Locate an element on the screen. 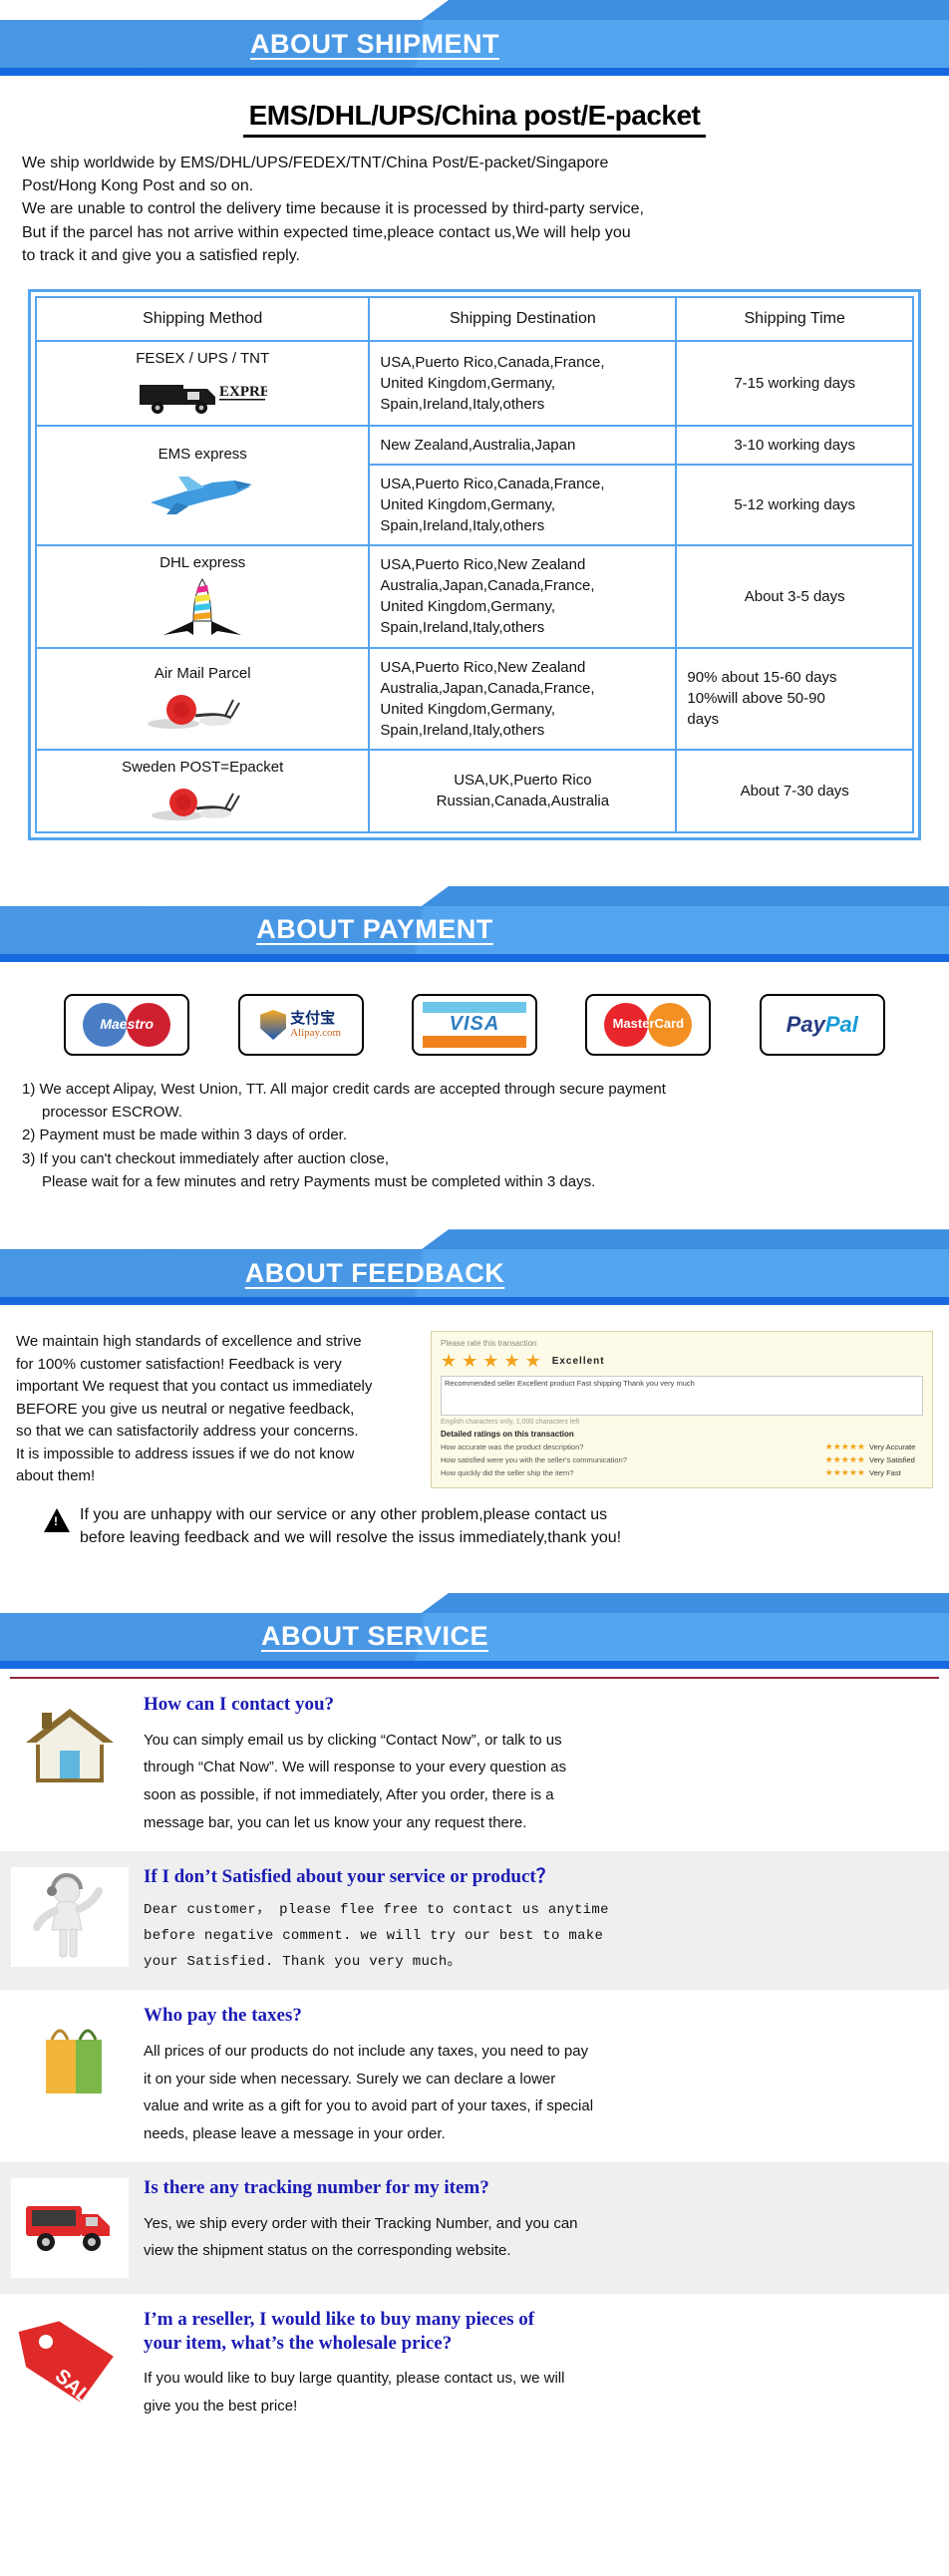  cell-time: 5-12 working days is located at coordinates (794, 504).